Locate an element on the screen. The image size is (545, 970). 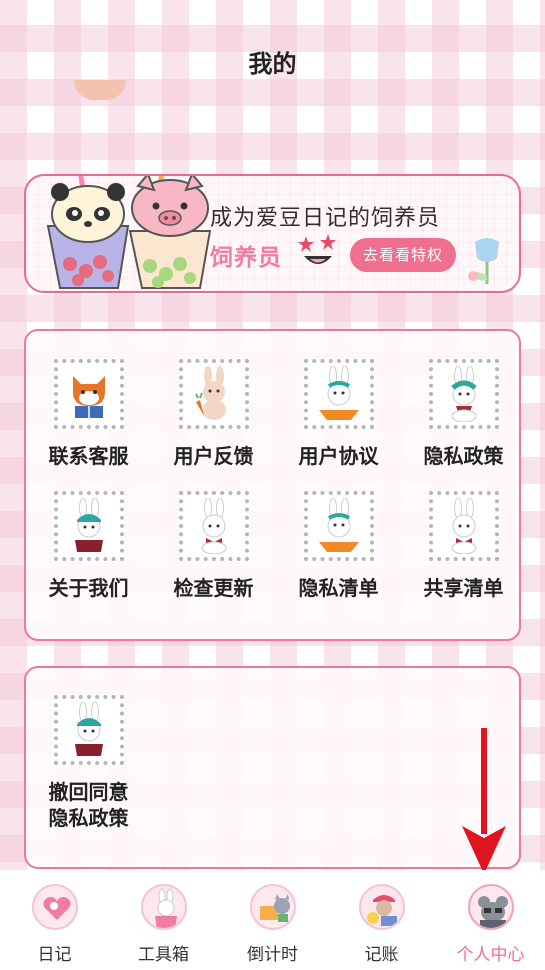
grid-item-privacy-policy: 隐私政策 is located at coordinates (463, 414).